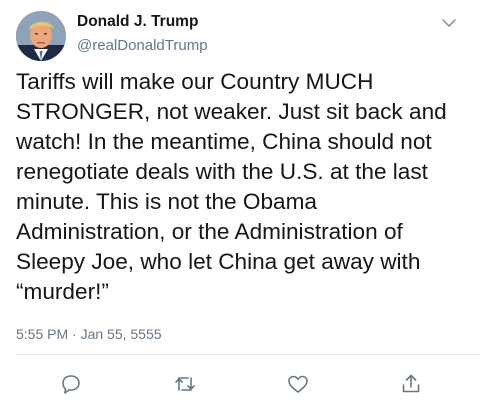  Describe the element at coordinates (137, 22) in the screenshot. I see `display-name: Donald J. Trump` at that location.